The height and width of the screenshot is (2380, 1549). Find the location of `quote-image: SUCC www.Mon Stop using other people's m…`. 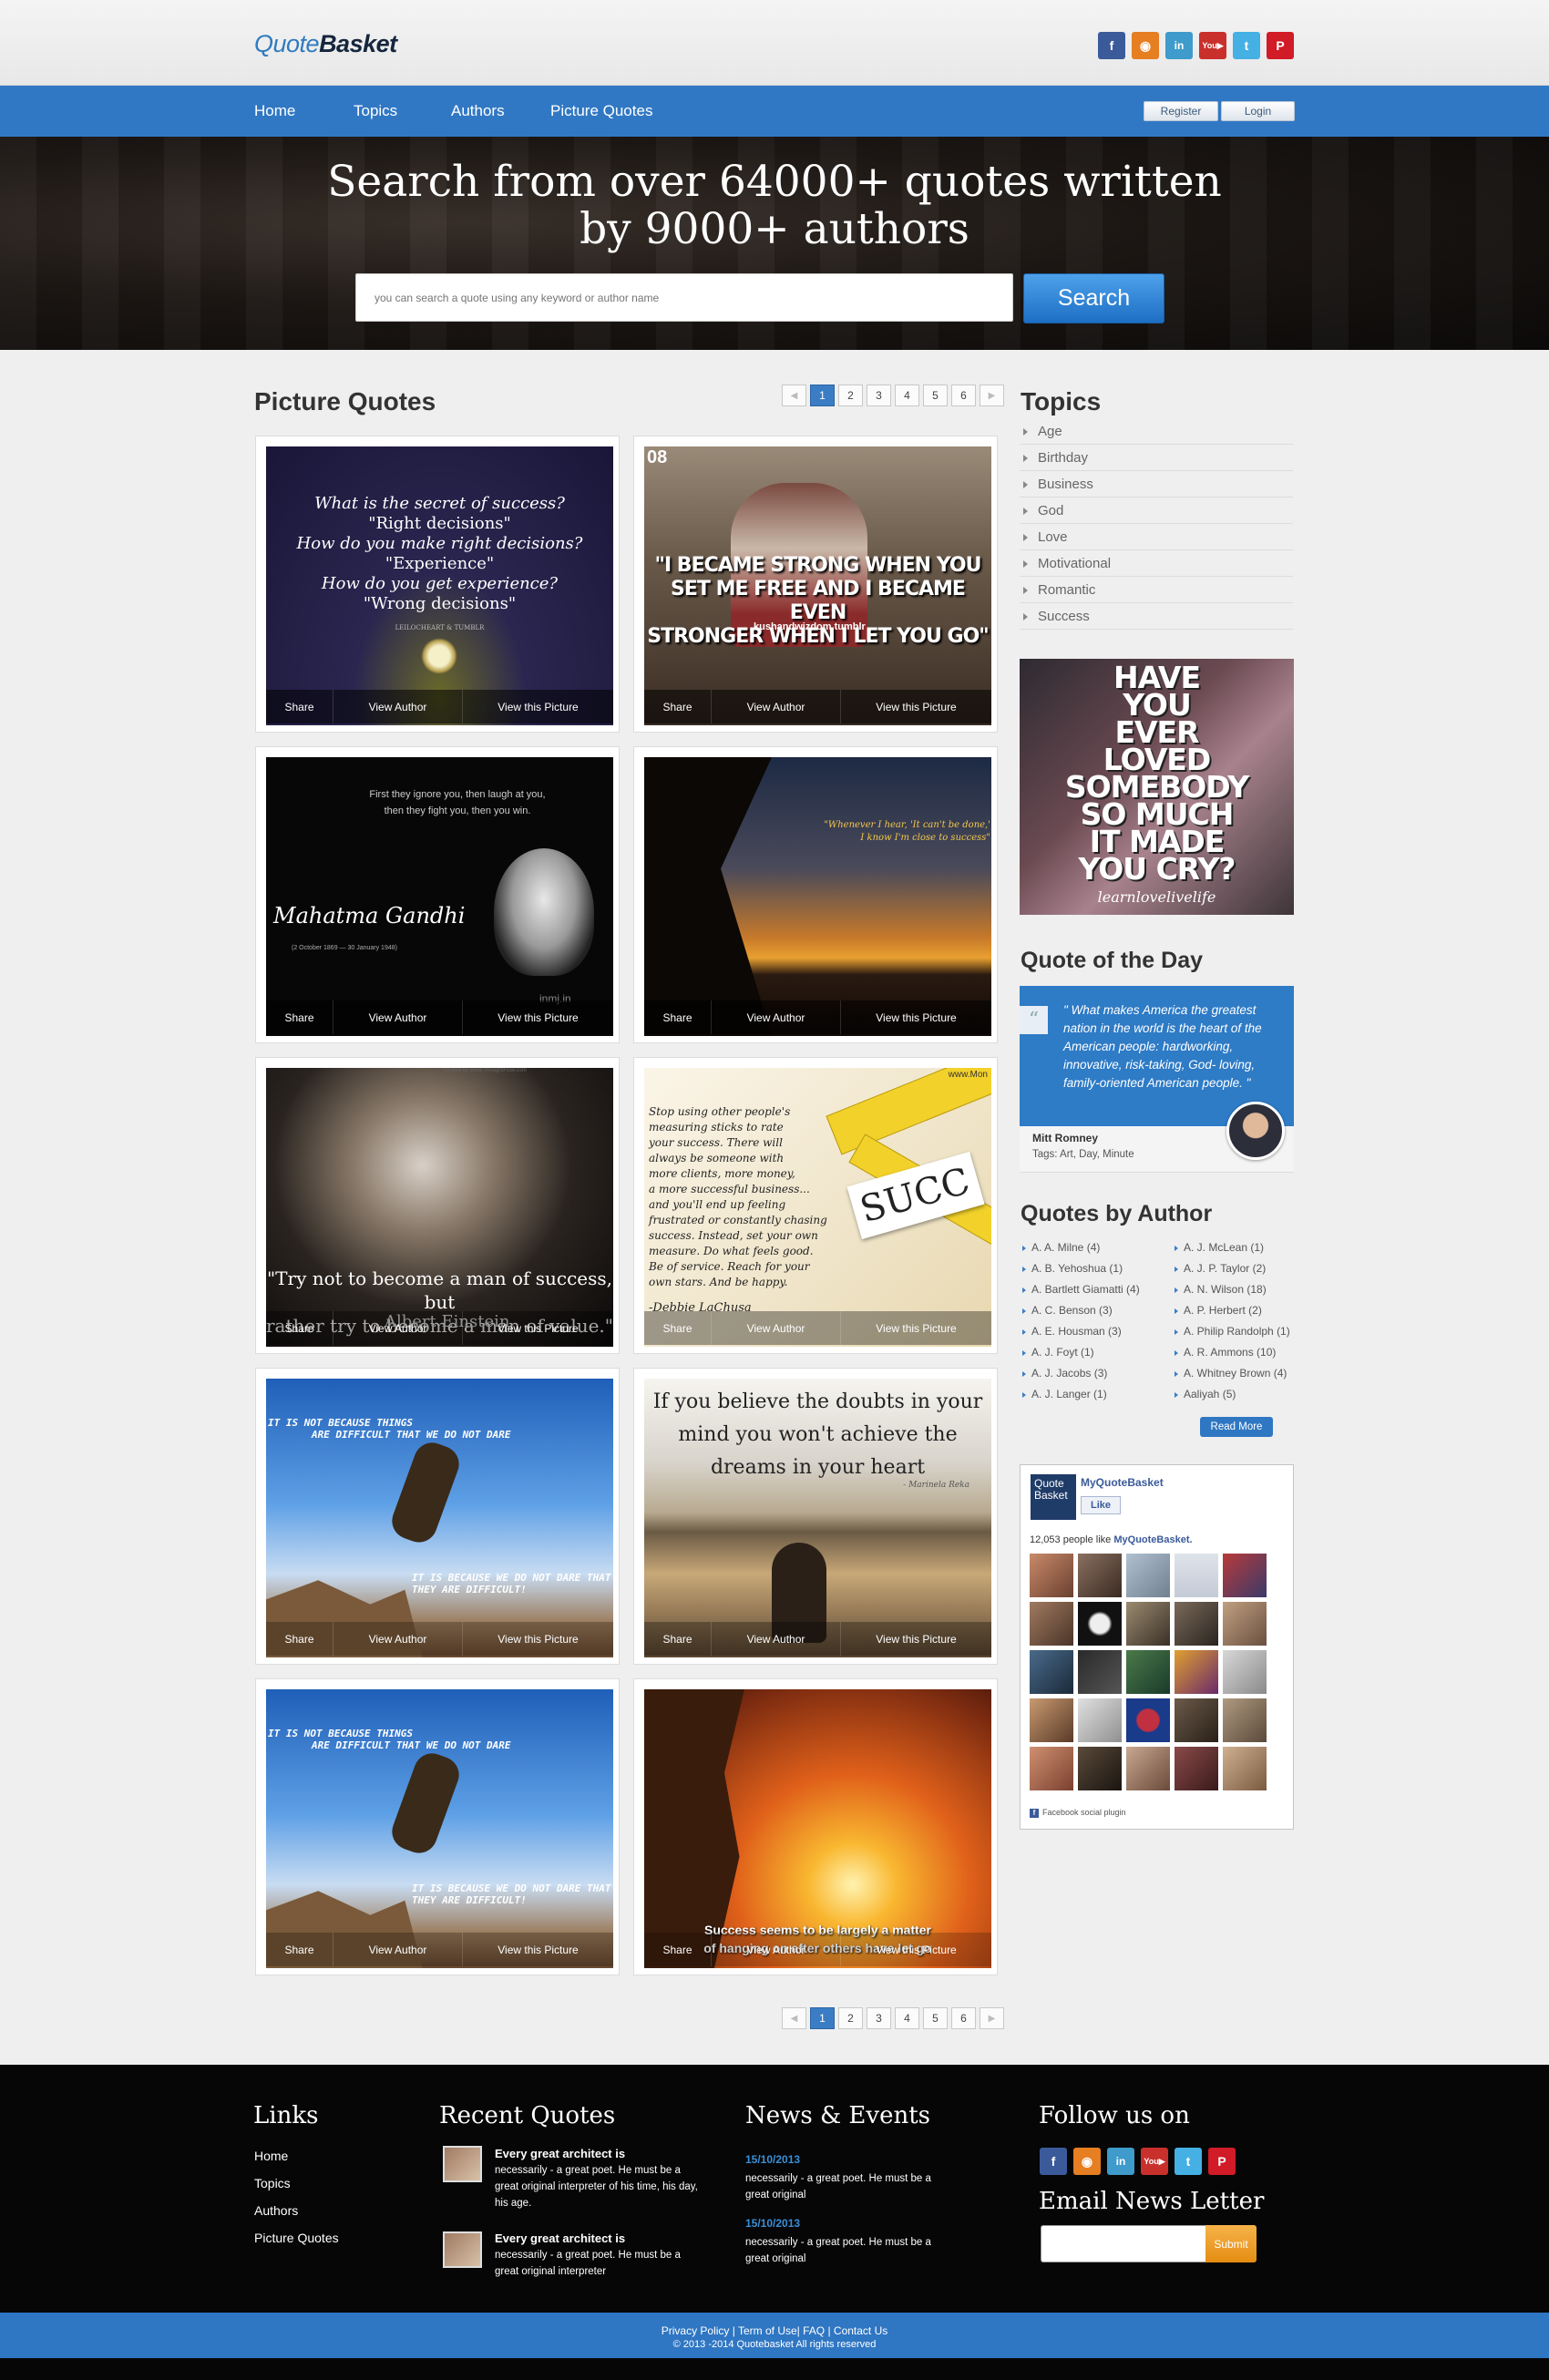

quote-image: SUCC www.Mon Stop using other people's m… is located at coordinates (817, 1207).